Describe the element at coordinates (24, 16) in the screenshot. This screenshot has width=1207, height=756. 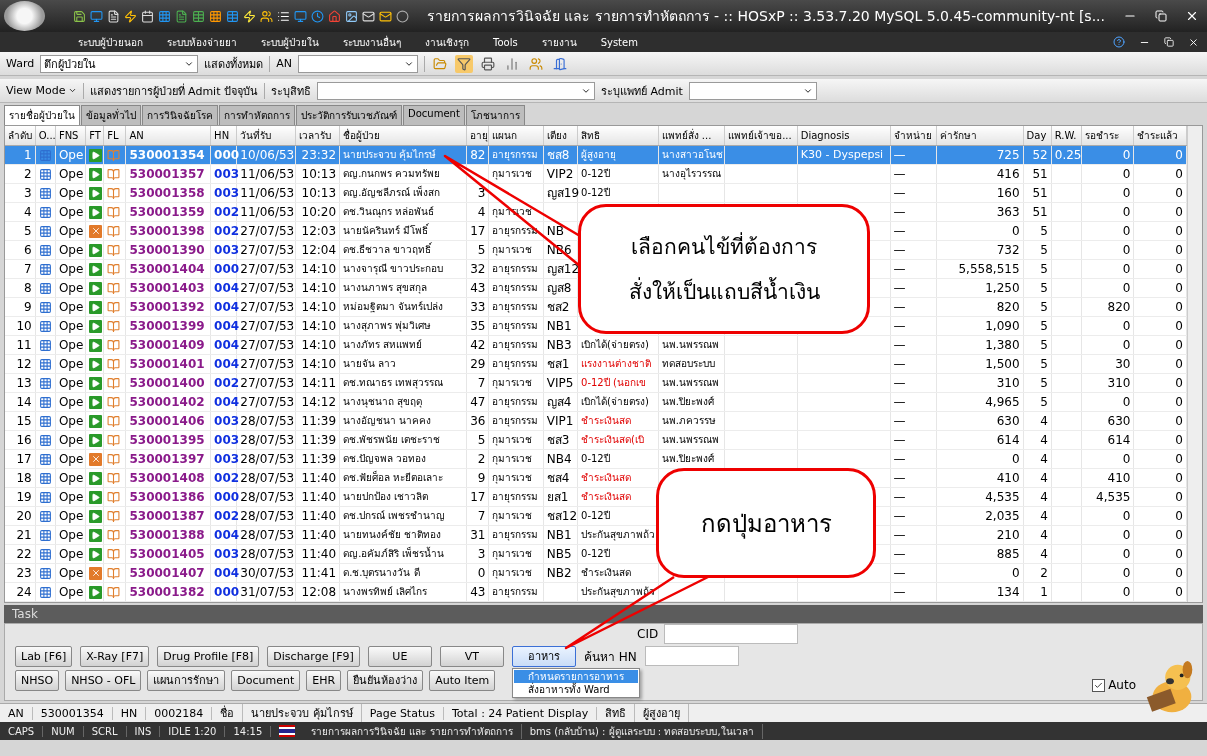
I see `app-logo` at that location.